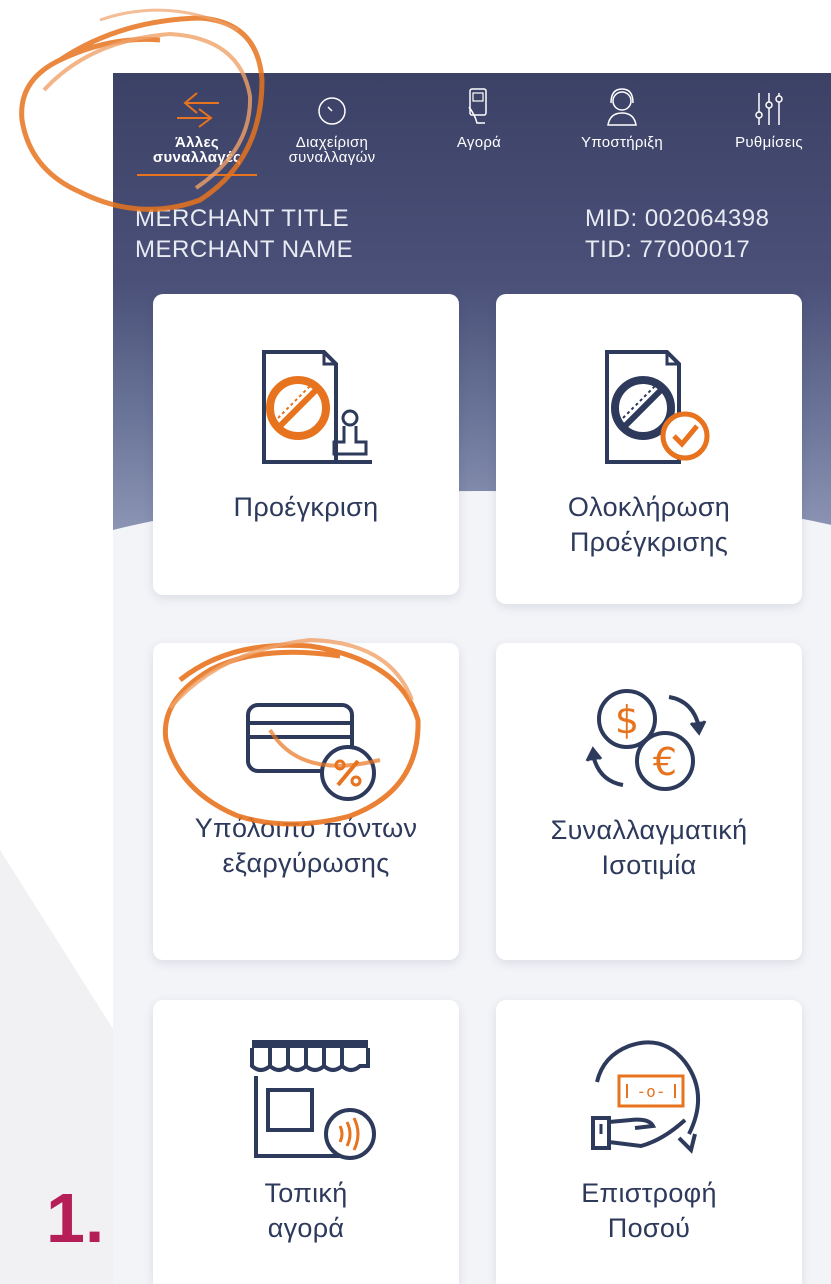 The image size is (831, 1284). Describe the element at coordinates (477, 106) in the screenshot. I see `card-hand-icon` at that location.